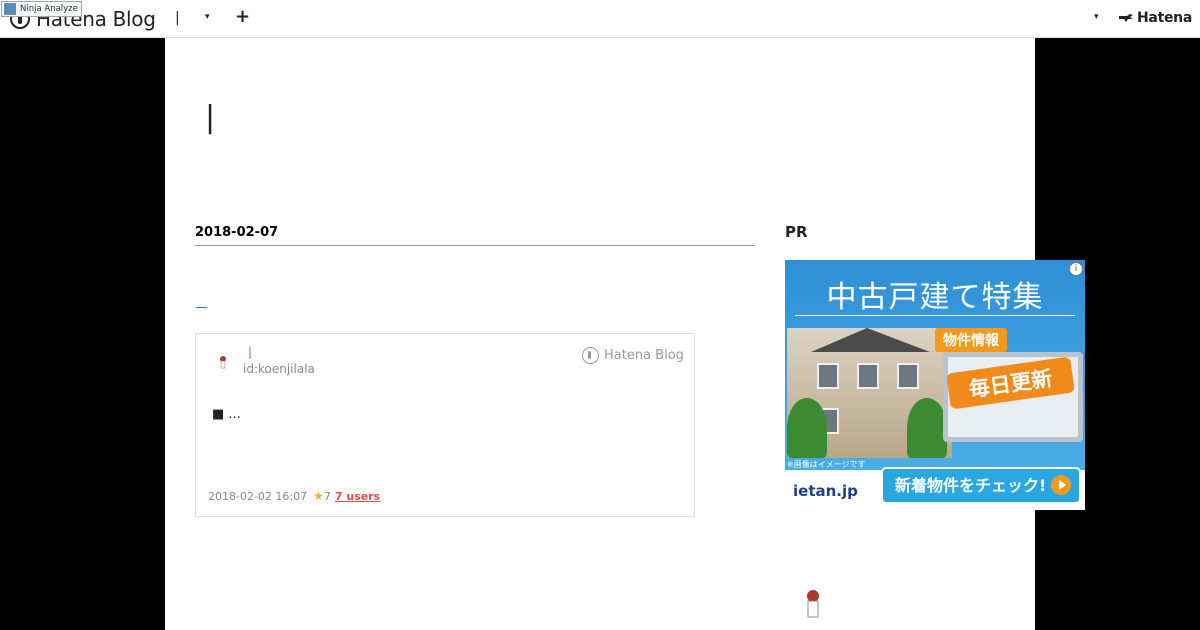 The image size is (1200, 630). What do you see at coordinates (327, 496) in the screenshot?
I see `star-count: 7` at bounding box center [327, 496].